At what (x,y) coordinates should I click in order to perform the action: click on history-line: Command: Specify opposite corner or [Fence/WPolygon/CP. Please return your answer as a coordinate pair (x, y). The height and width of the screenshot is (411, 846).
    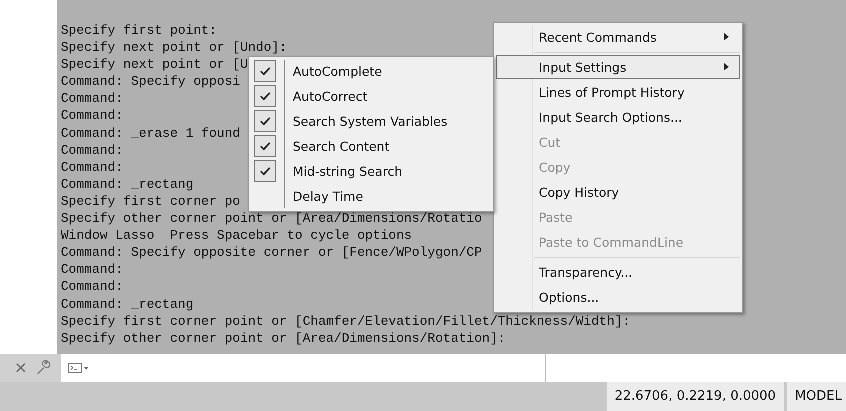
    Looking at the image, I should click on (271, 253).